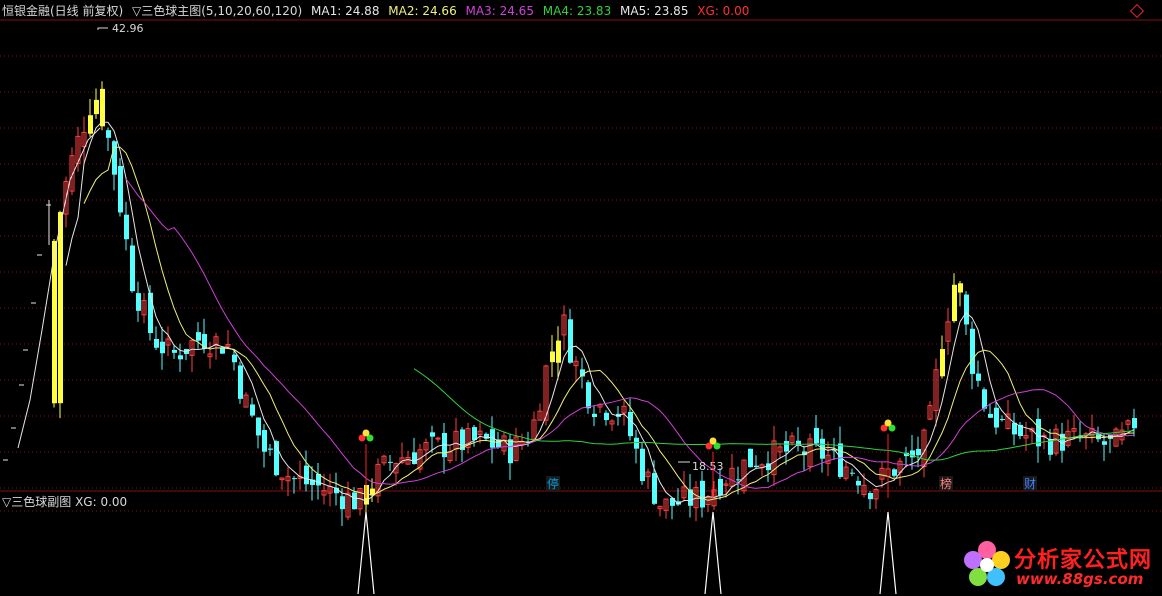 This screenshot has height=596, width=1162. Describe the element at coordinates (553, 483) in the screenshot. I see `marker-label: 停` at that location.